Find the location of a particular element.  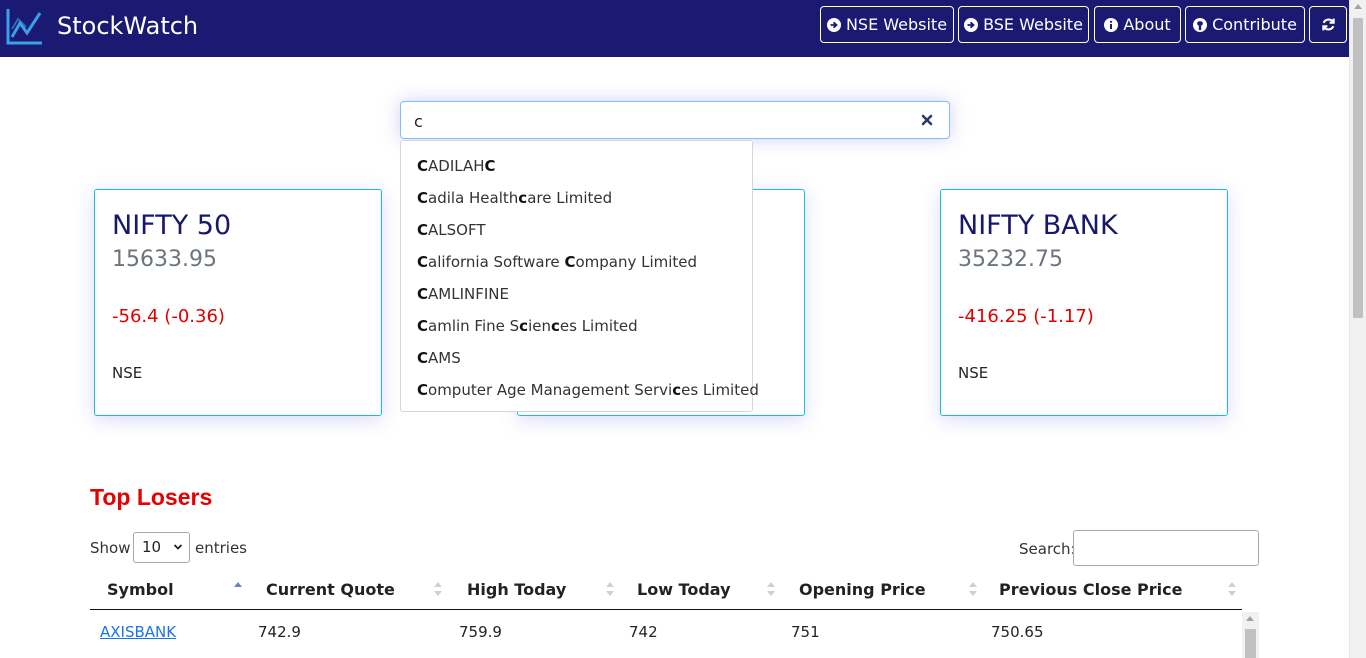

refresh-icon is located at coordinates (1328, 24).